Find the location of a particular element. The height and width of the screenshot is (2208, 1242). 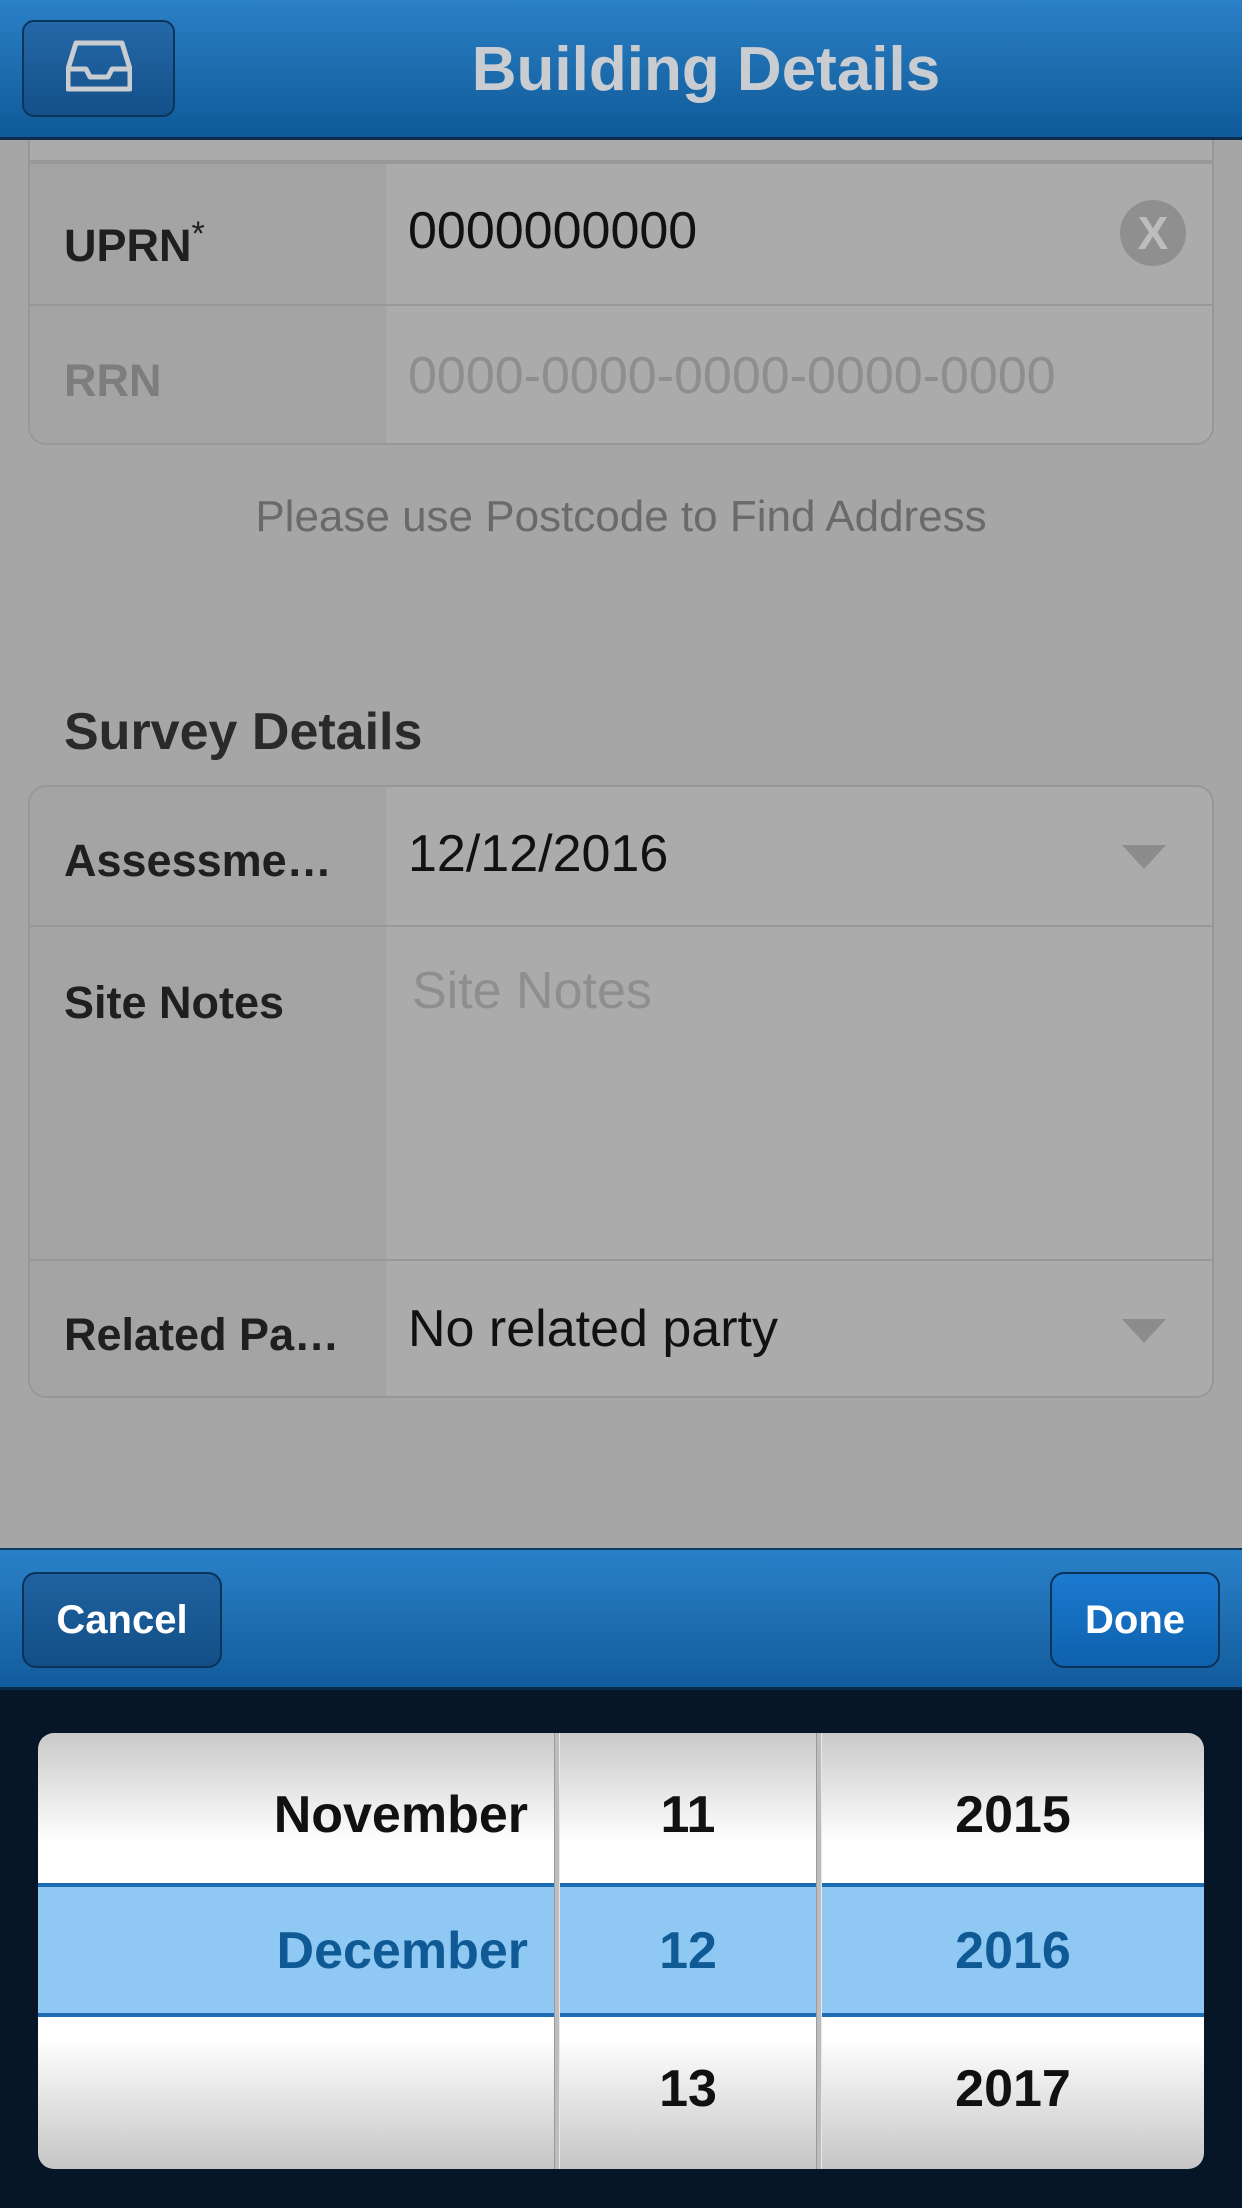

year-item: 2015 is located at coordinates (1013, 1815).